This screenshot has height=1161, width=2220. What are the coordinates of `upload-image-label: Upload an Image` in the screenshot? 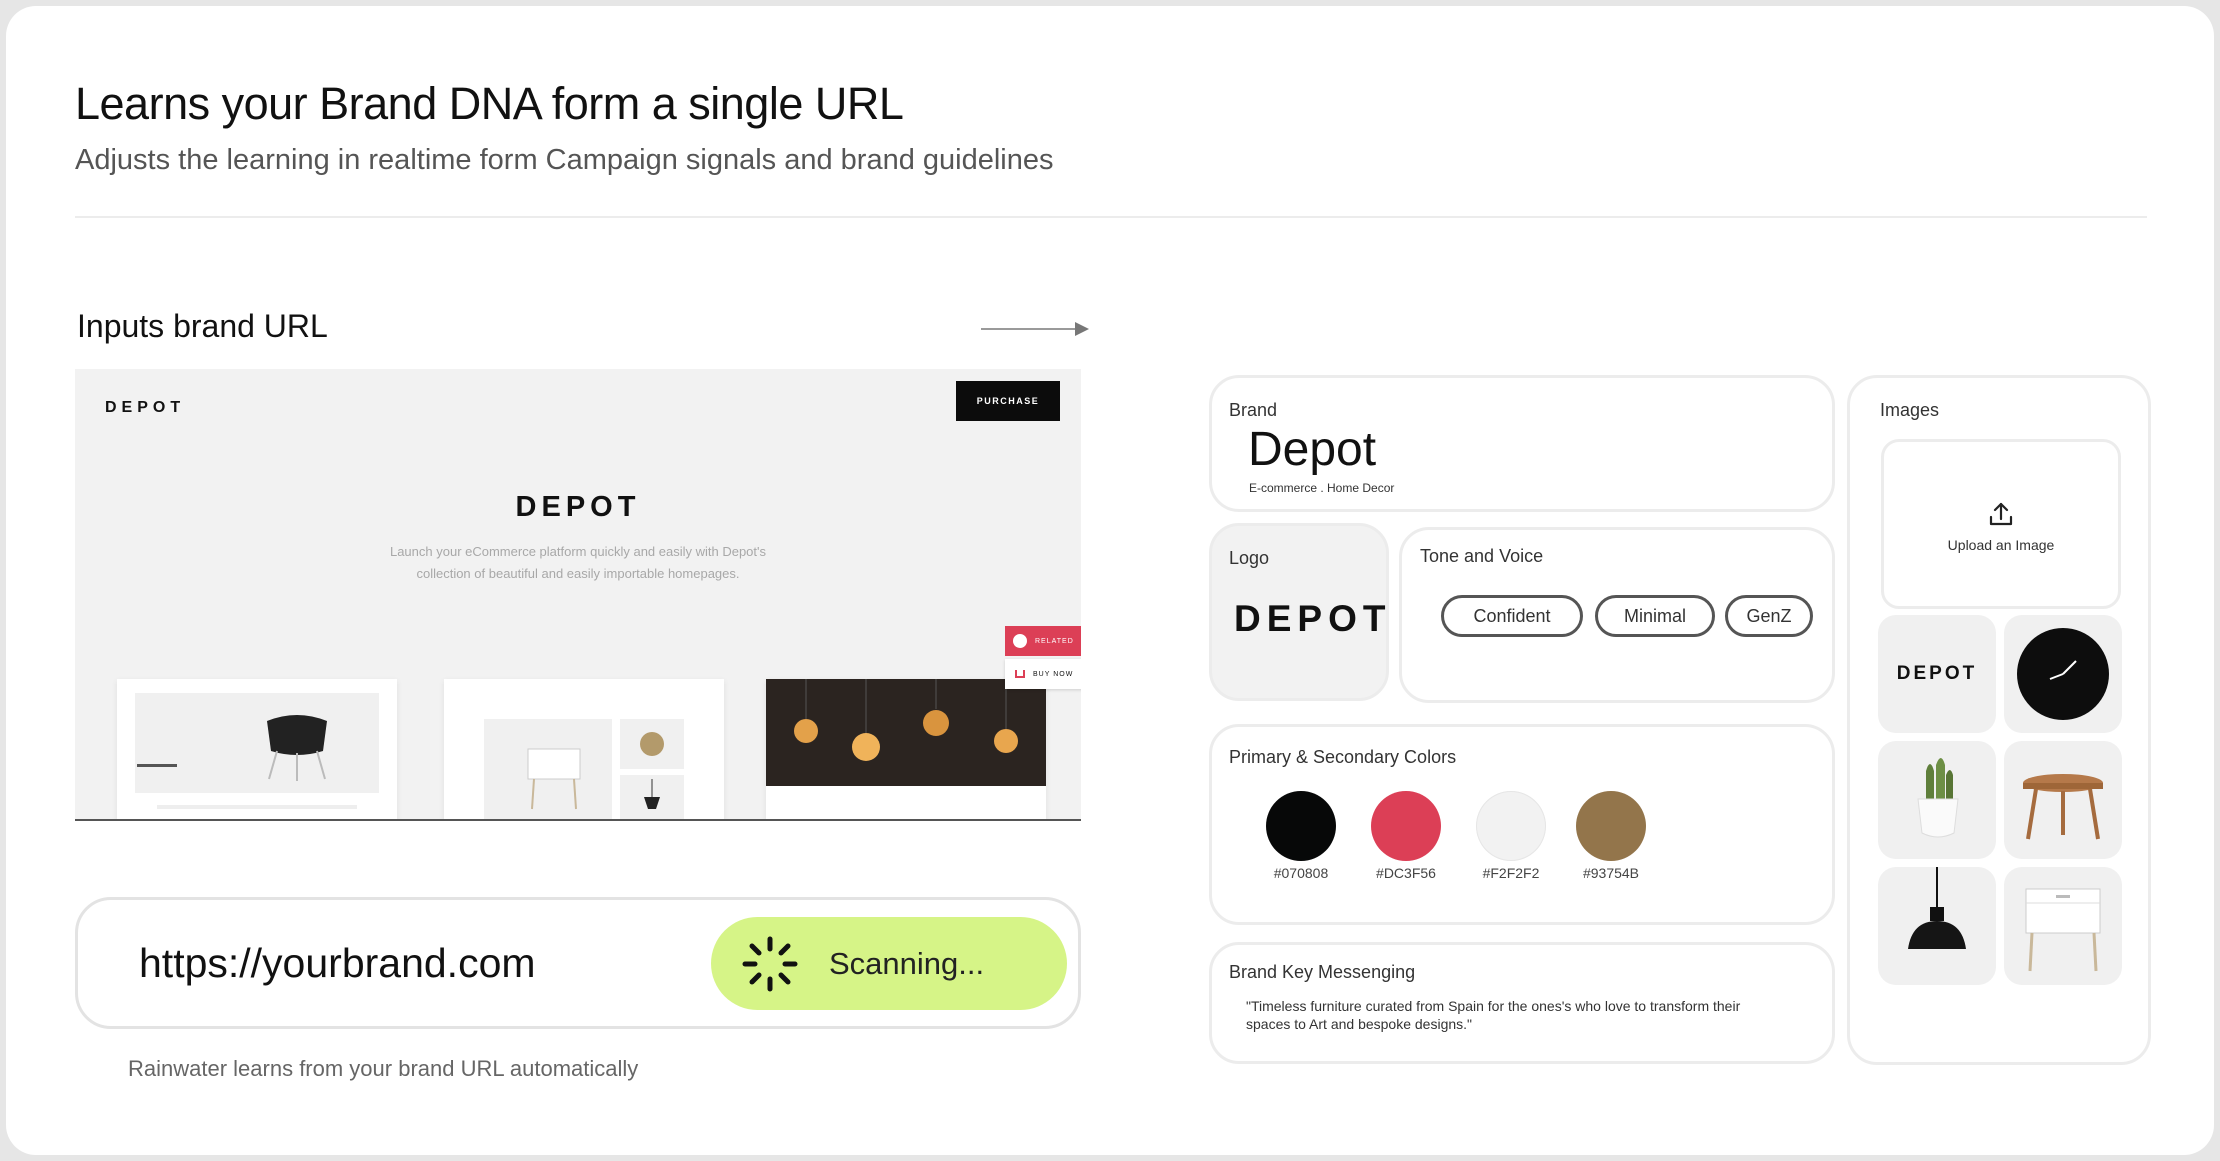 It's located at (2001, 545).